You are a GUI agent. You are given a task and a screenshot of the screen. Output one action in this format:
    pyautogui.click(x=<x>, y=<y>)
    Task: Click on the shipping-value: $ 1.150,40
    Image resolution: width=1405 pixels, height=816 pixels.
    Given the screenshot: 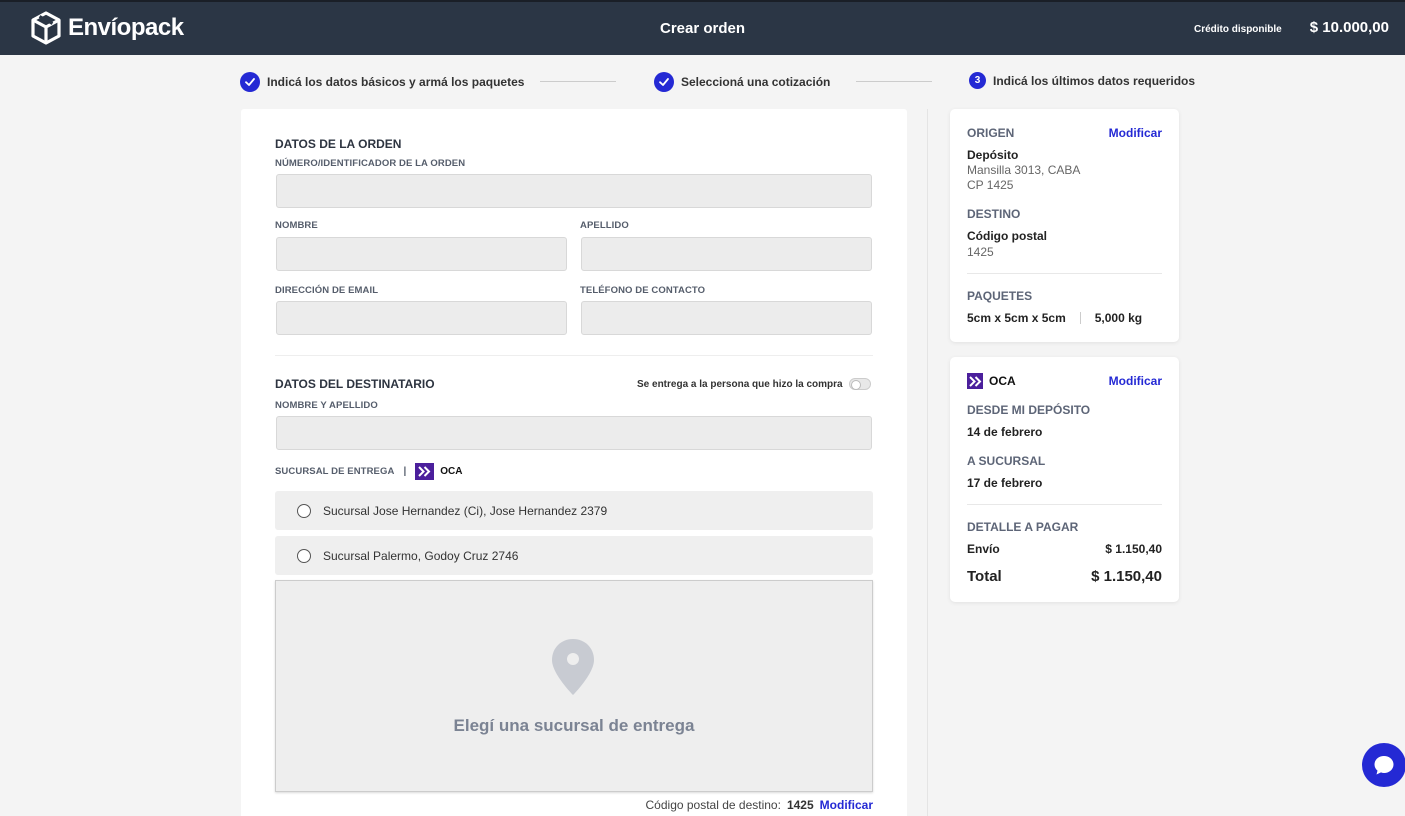 What is the action you would take?
    pyautogui.click(x=1133, y=549)
    